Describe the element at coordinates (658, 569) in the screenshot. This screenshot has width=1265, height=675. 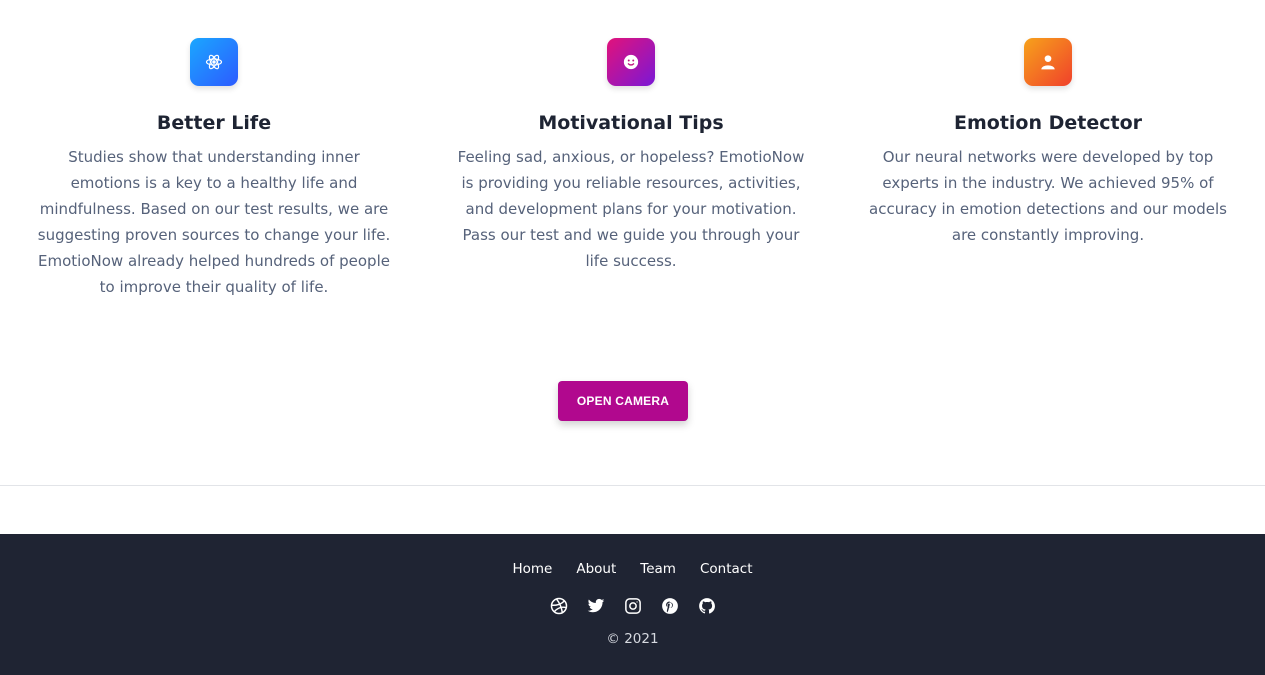
I see `footer-link-team: Team` at that location.